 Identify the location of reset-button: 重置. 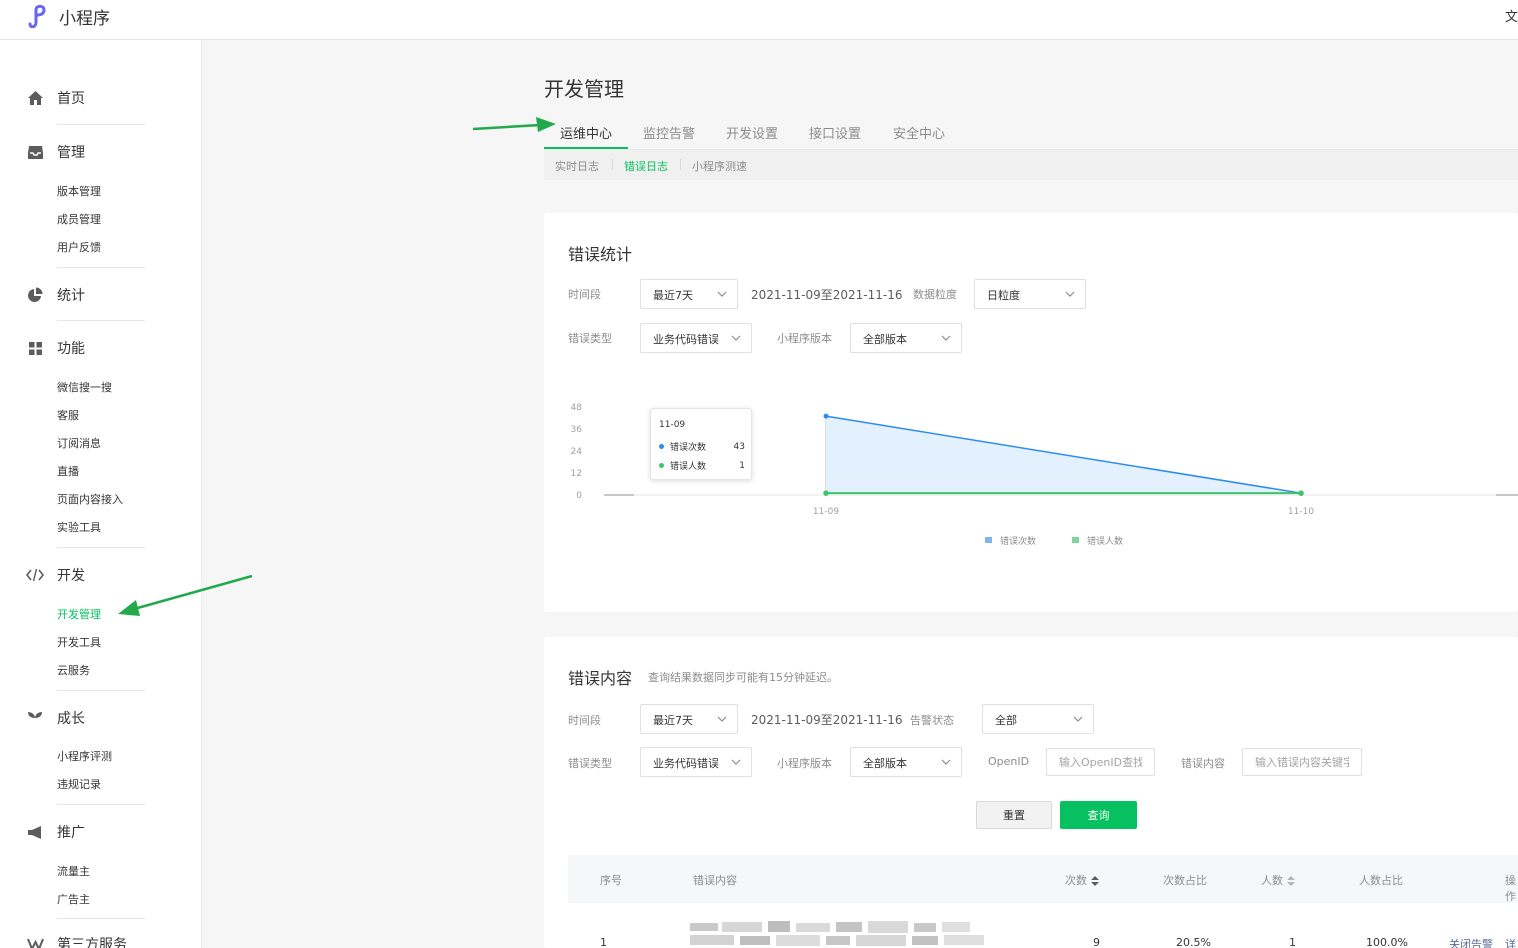
(1014, 815).